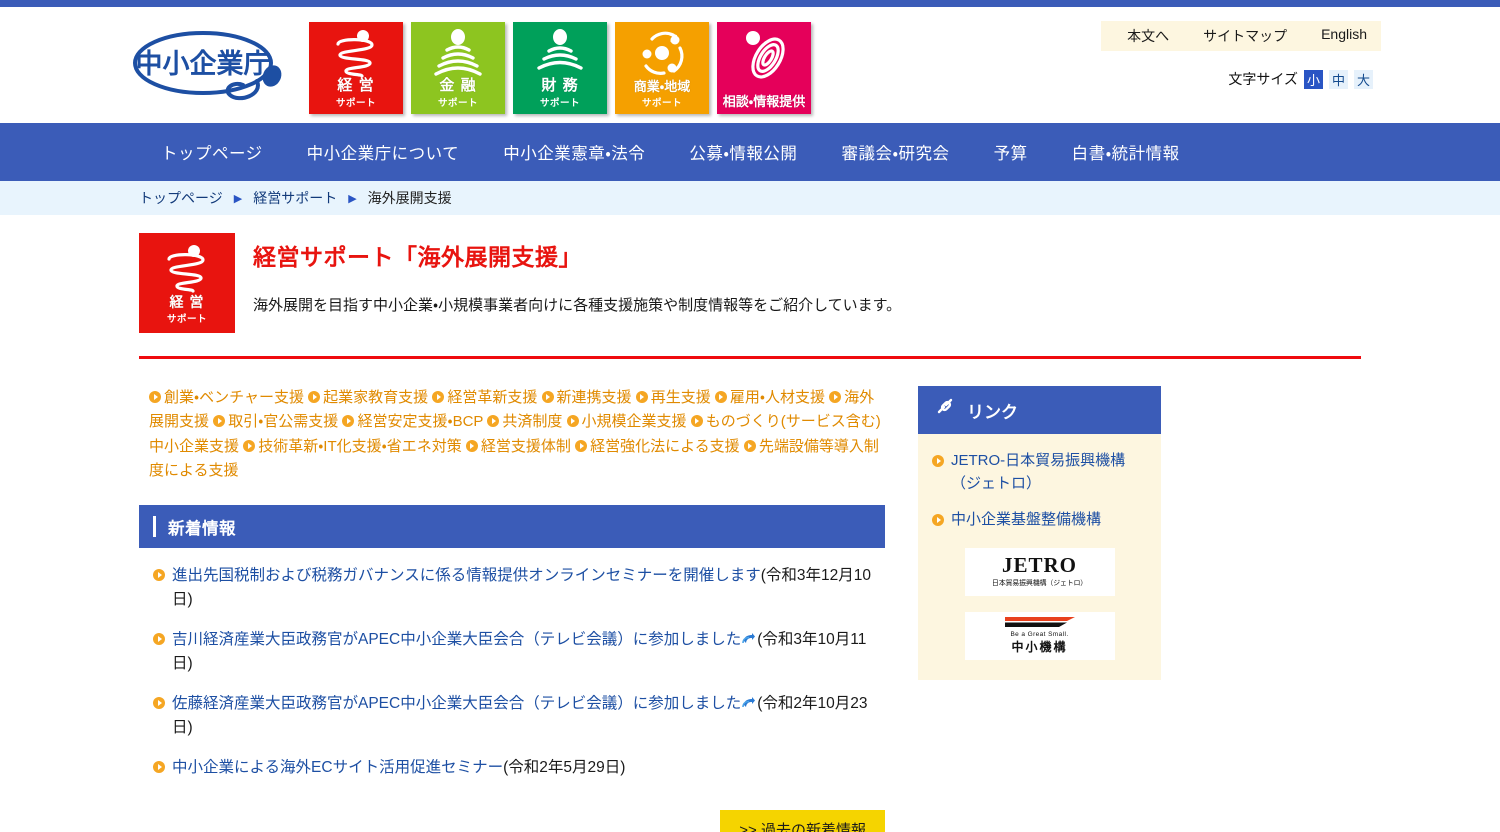  I want to click on page-title: 経営サポート「海外展開支援」, so click(417, 257).